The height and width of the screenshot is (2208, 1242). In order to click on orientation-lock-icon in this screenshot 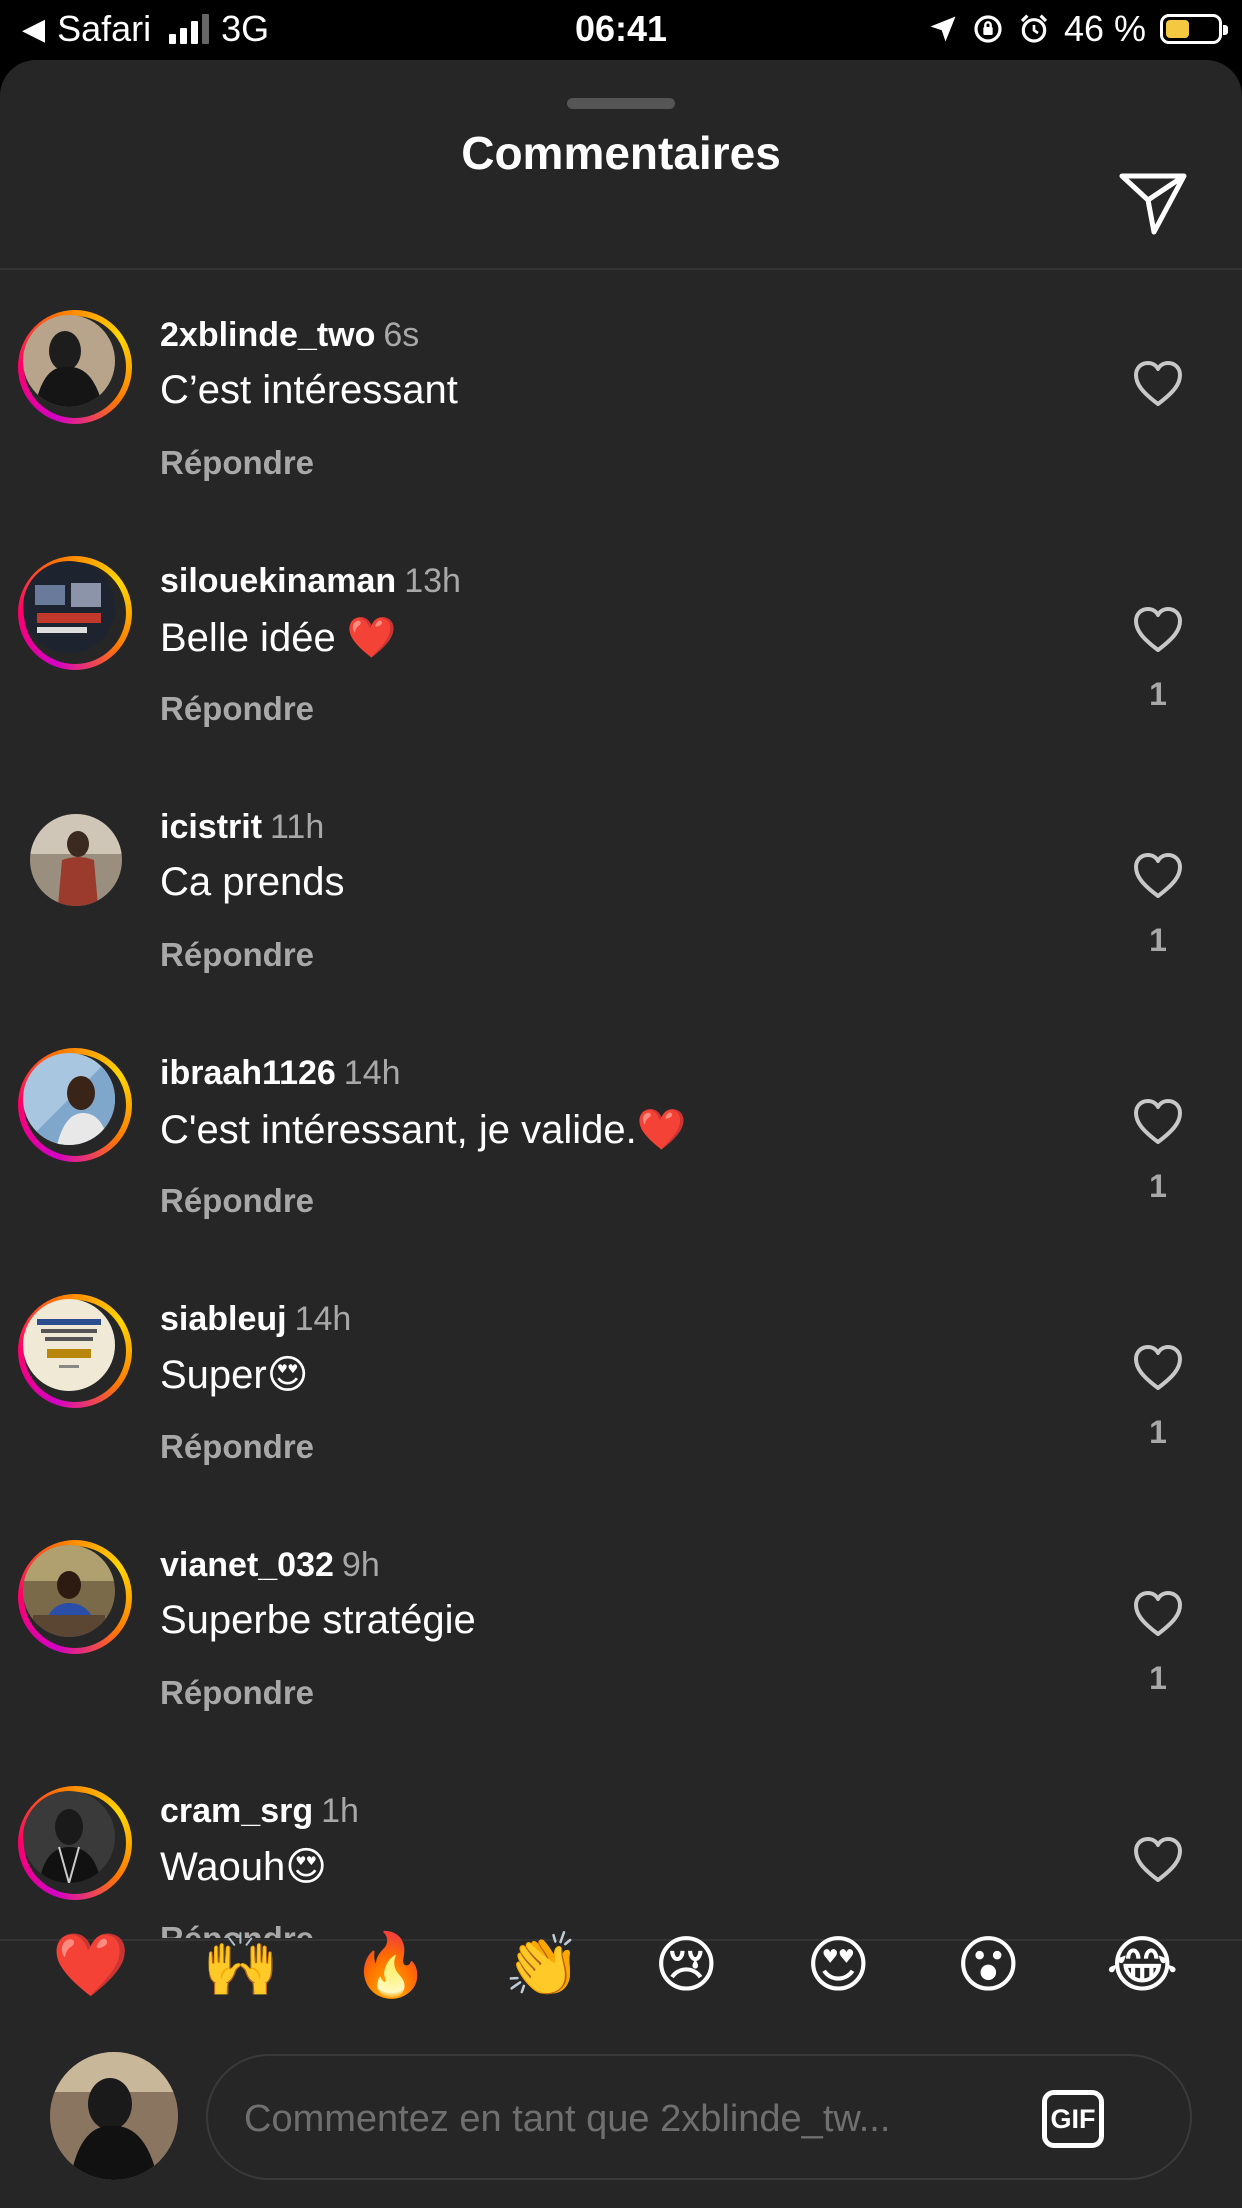, I will do `click(988, 29)`.